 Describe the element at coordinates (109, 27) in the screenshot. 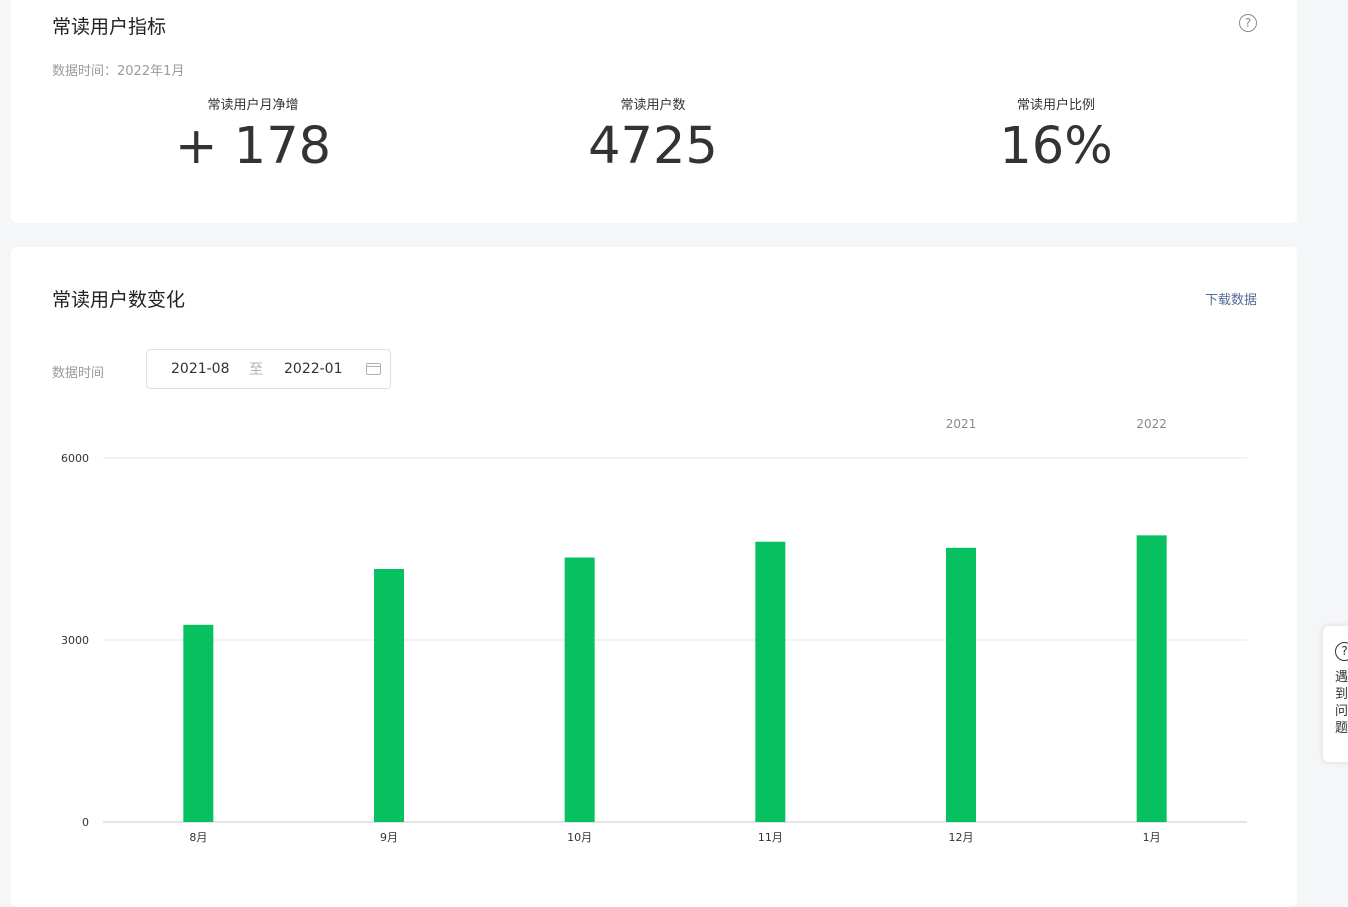

I see `metrics-title: 常读用户指标` at that location.